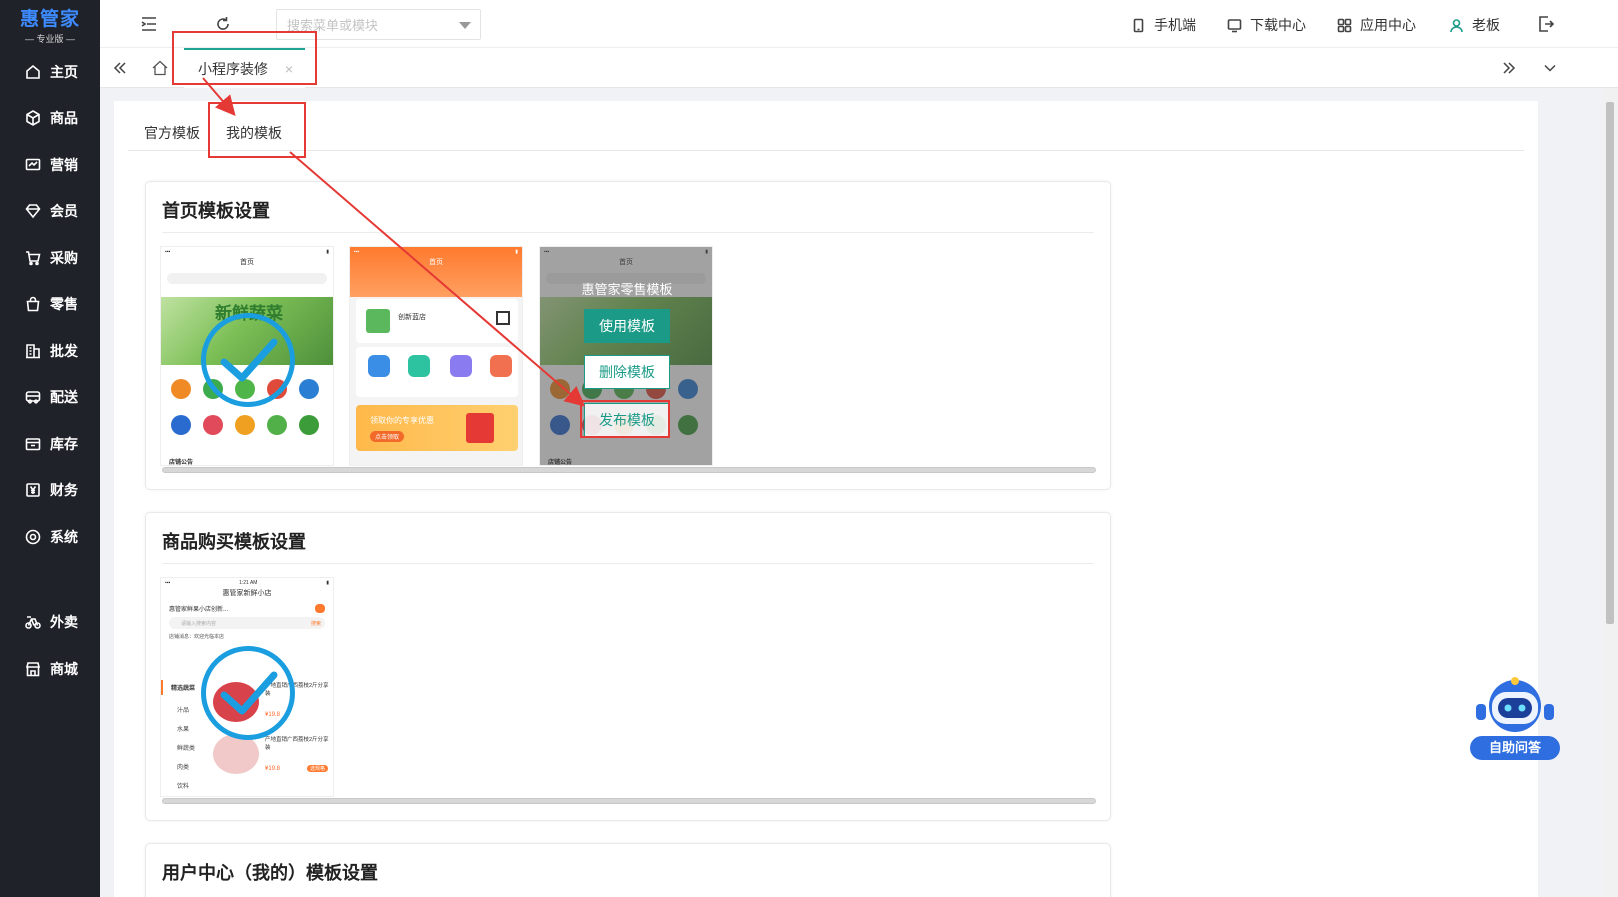 The height and width of the screenshot is (897, 1618). Describe the element at coordinates (627, 289) in the screenshot. I see `template-name: 惠管家零售模板` at that location.